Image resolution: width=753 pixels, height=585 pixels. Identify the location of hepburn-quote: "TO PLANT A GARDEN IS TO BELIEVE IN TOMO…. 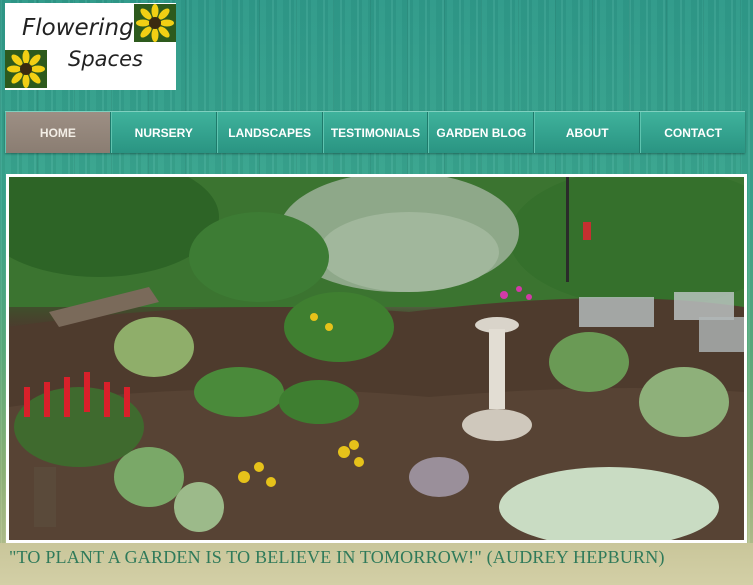
(337, 557).